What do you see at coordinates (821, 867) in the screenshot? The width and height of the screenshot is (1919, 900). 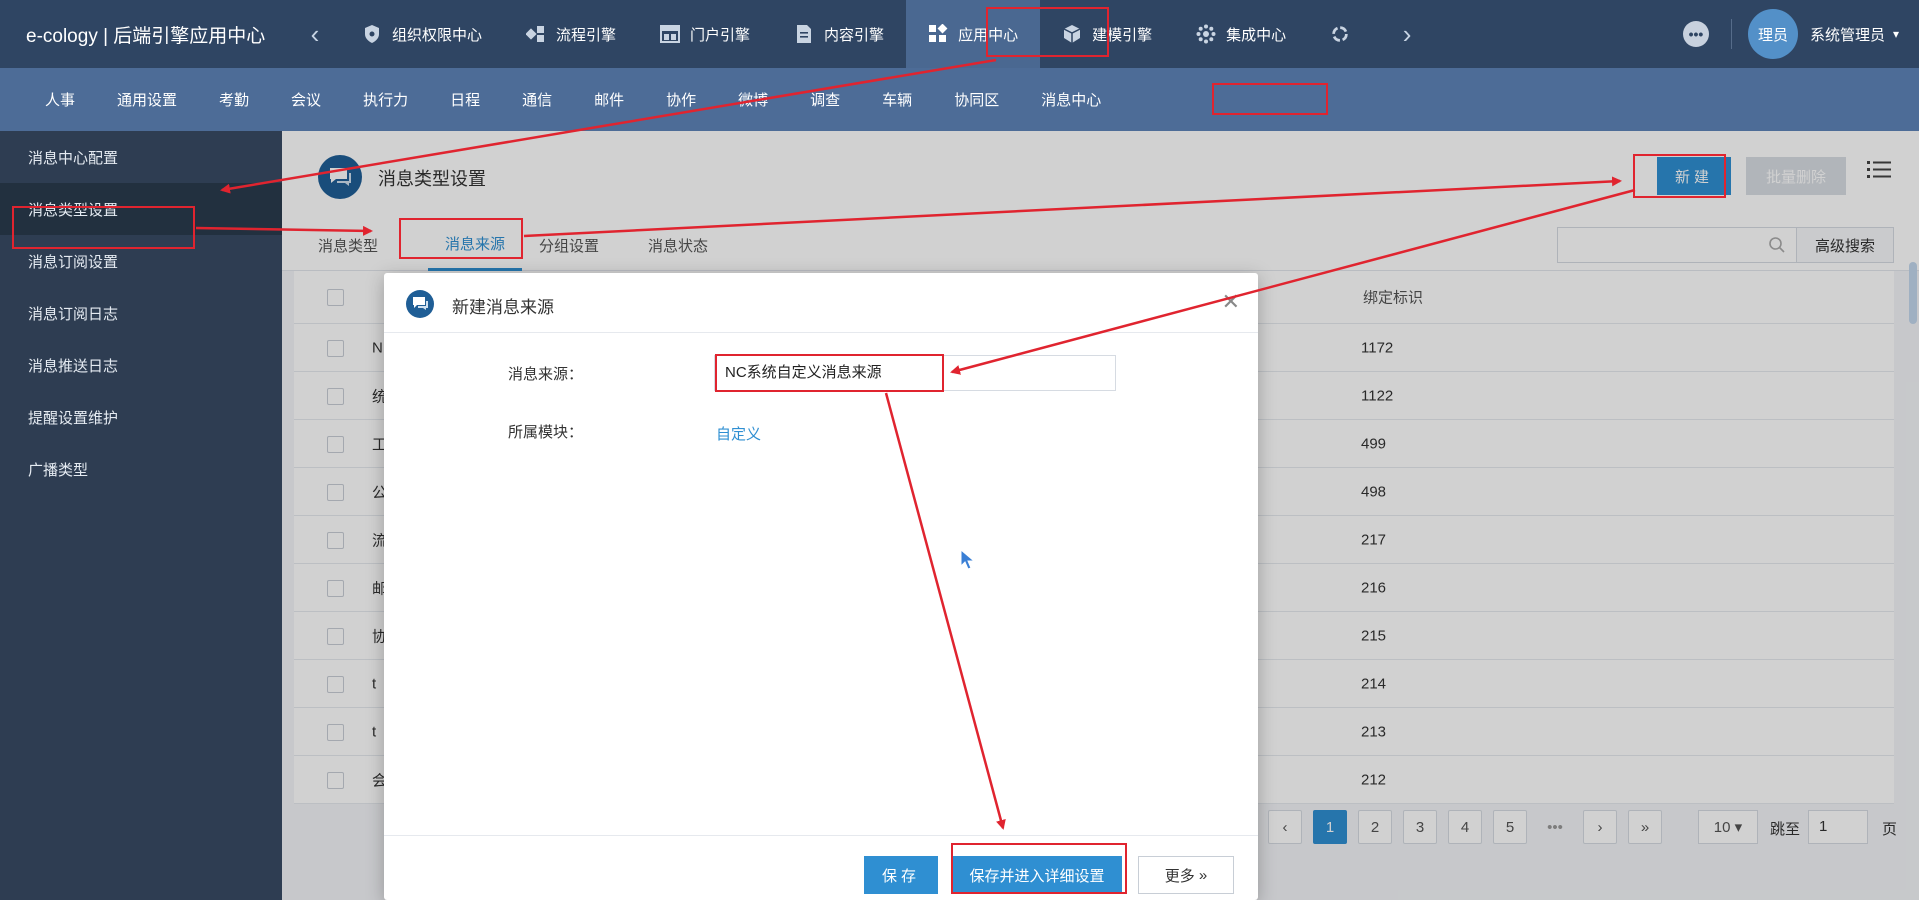 I see `dialog-footer: 保存 保存并进入详细设置 更多 »` at bounding box center [821, 867].